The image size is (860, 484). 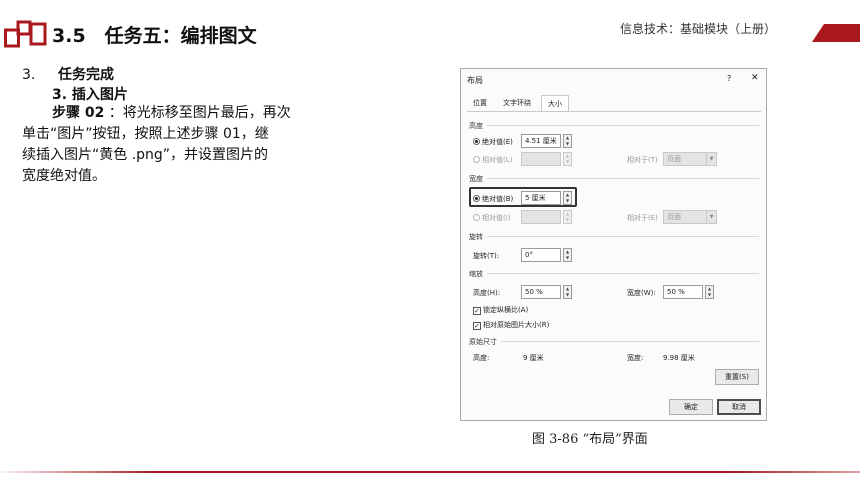 I want to click on heading: 3. 任务完成, so click(x=68, y=74).